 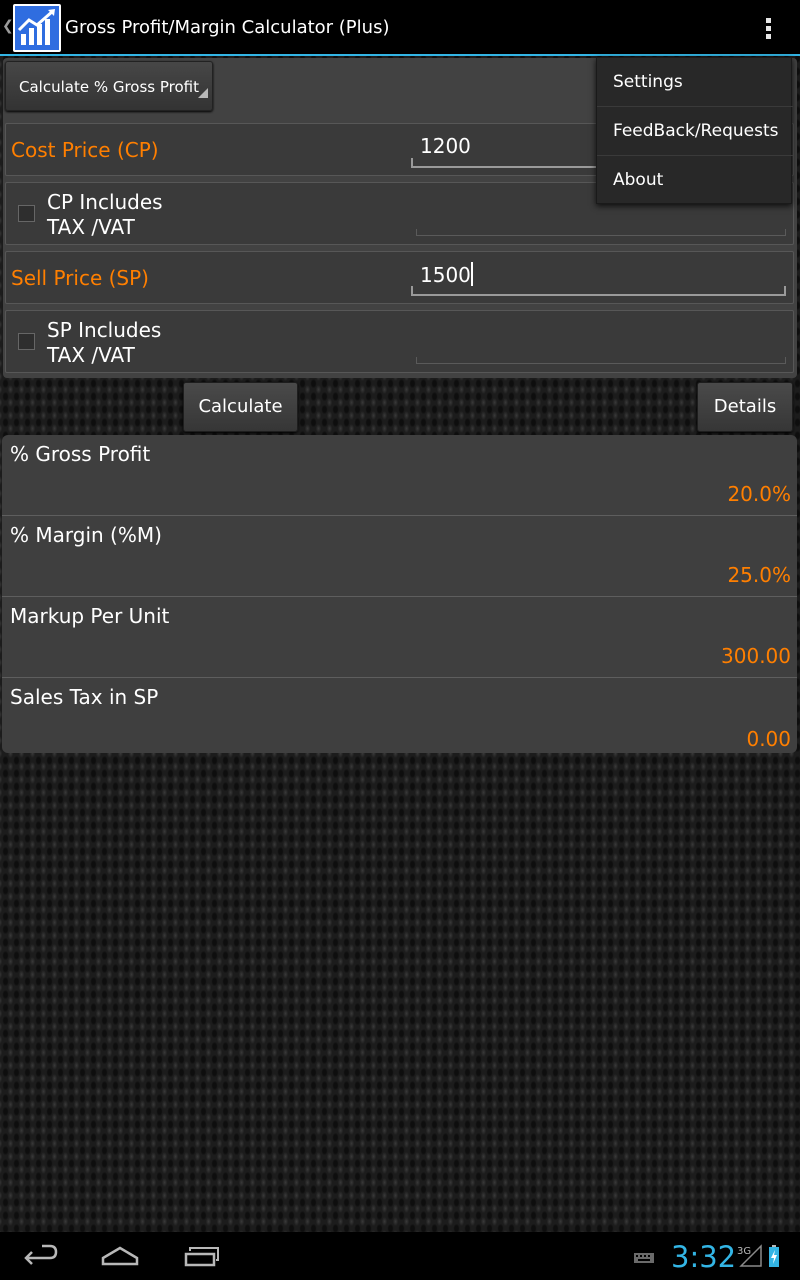 What do you see at coordinates (756, 656) in the screenshot?
I see `markup-value: 300.00` at bounding box center [756, 656].